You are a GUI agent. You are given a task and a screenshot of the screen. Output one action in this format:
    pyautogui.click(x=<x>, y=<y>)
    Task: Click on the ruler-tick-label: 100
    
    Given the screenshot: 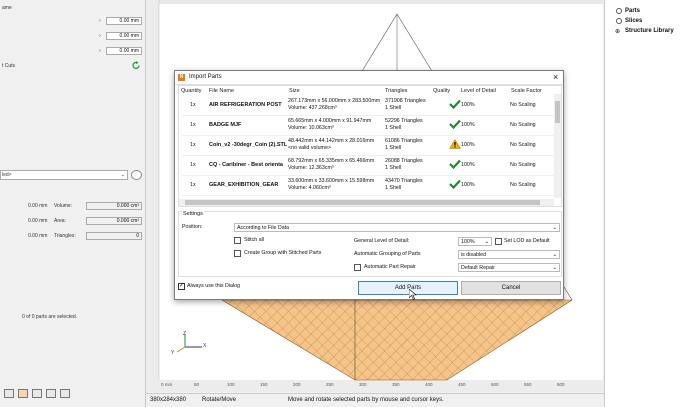 What is the action you would take?
    pyautogui.click(x=231, y=384)
    